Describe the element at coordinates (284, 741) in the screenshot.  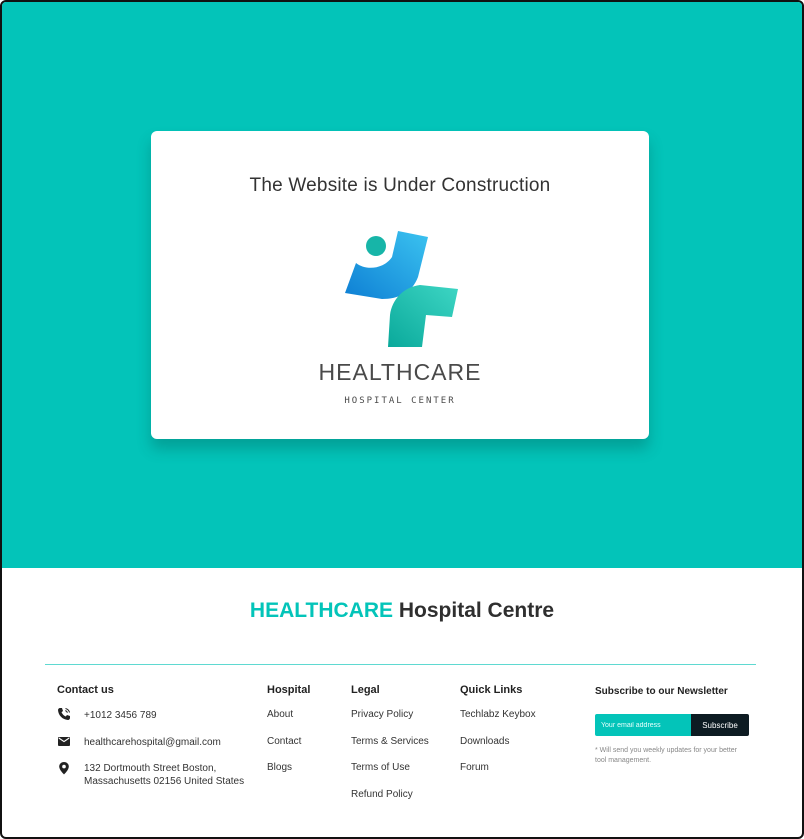
I see `footer-link-contact: Contact` at that location.